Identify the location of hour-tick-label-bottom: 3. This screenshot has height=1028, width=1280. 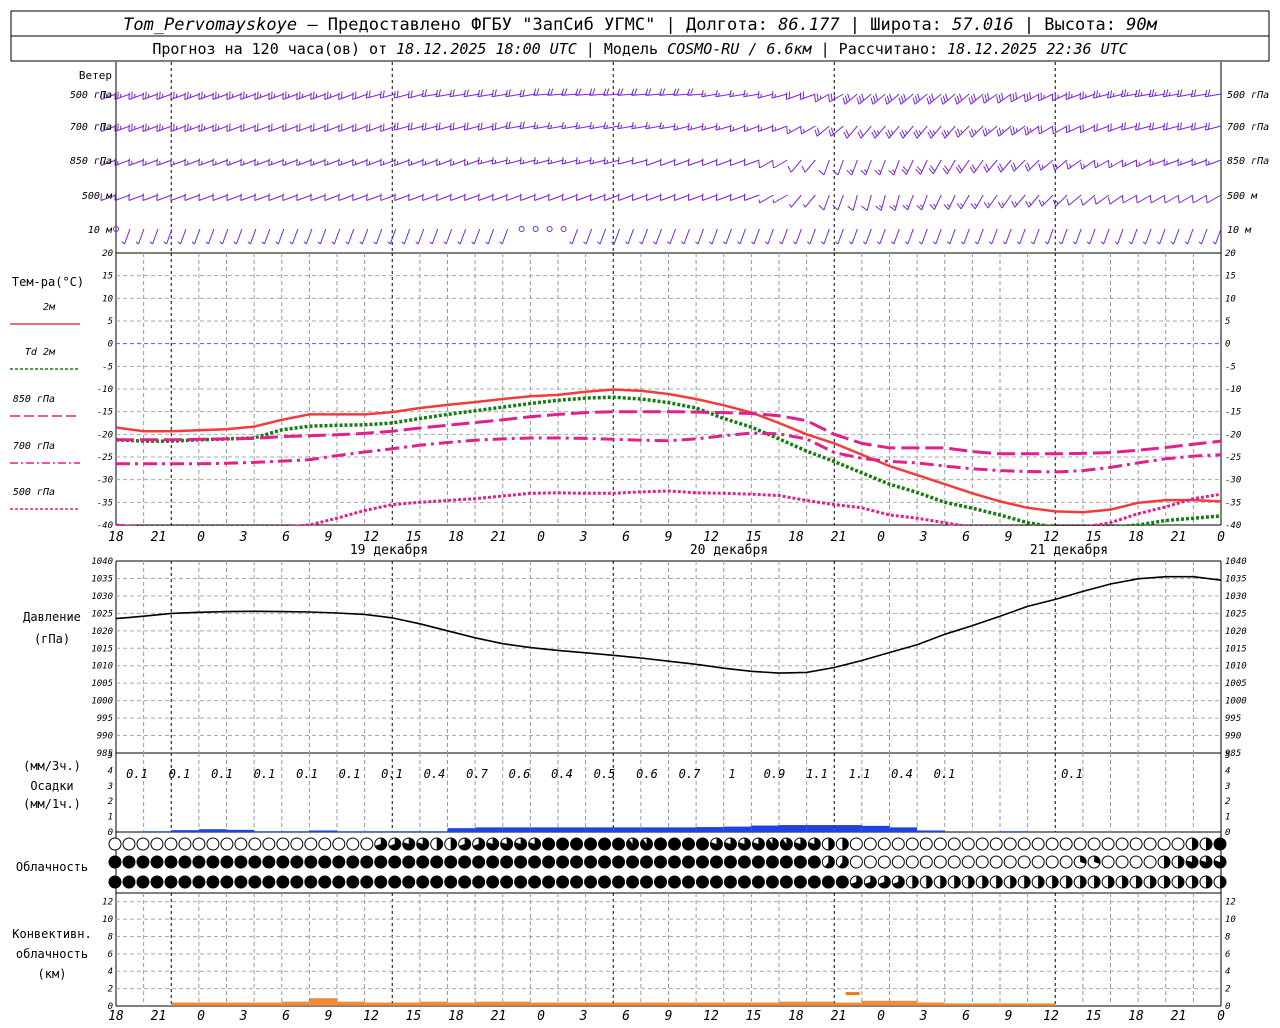
(243, 1016).